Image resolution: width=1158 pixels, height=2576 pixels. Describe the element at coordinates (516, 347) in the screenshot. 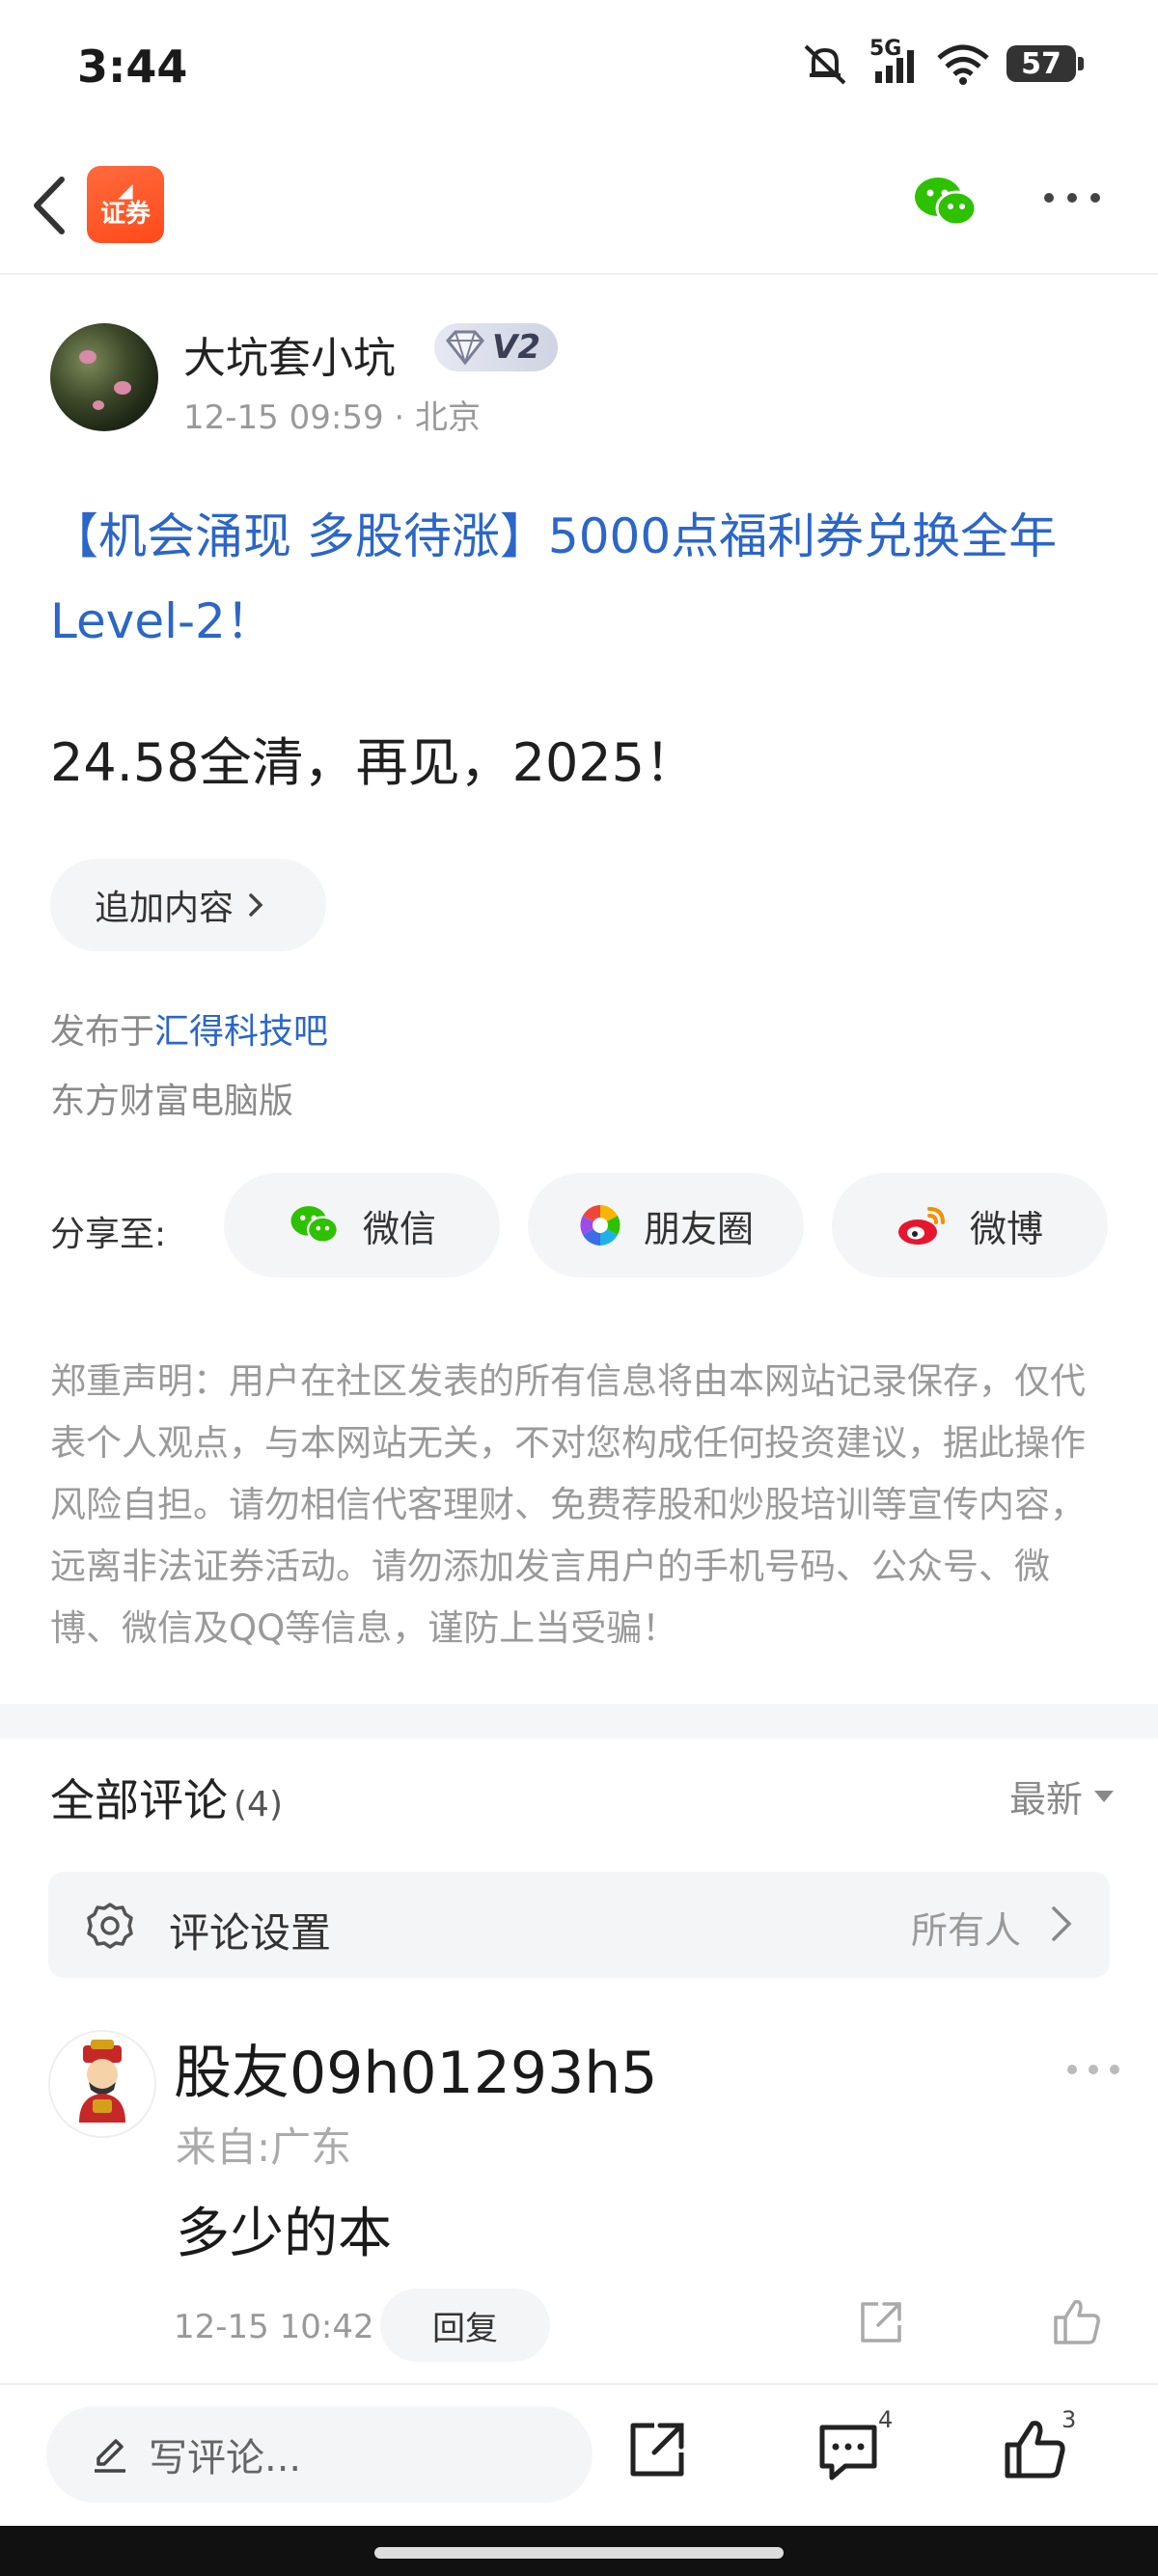

I see `level-text: V2` at that location.